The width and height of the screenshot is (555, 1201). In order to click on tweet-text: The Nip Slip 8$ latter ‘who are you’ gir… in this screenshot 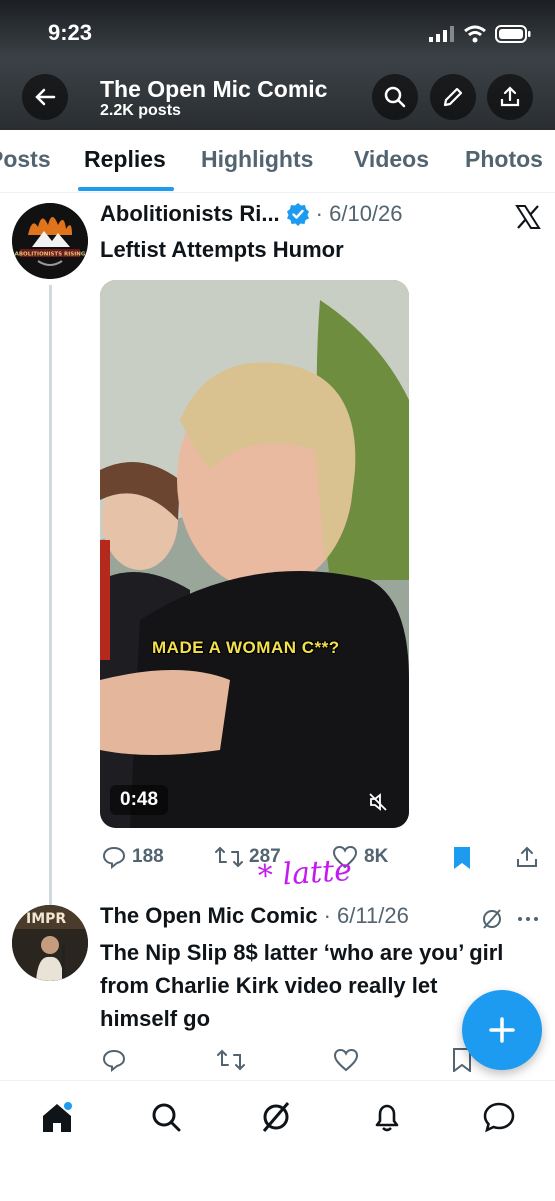, I will do `click(302, 985)`.